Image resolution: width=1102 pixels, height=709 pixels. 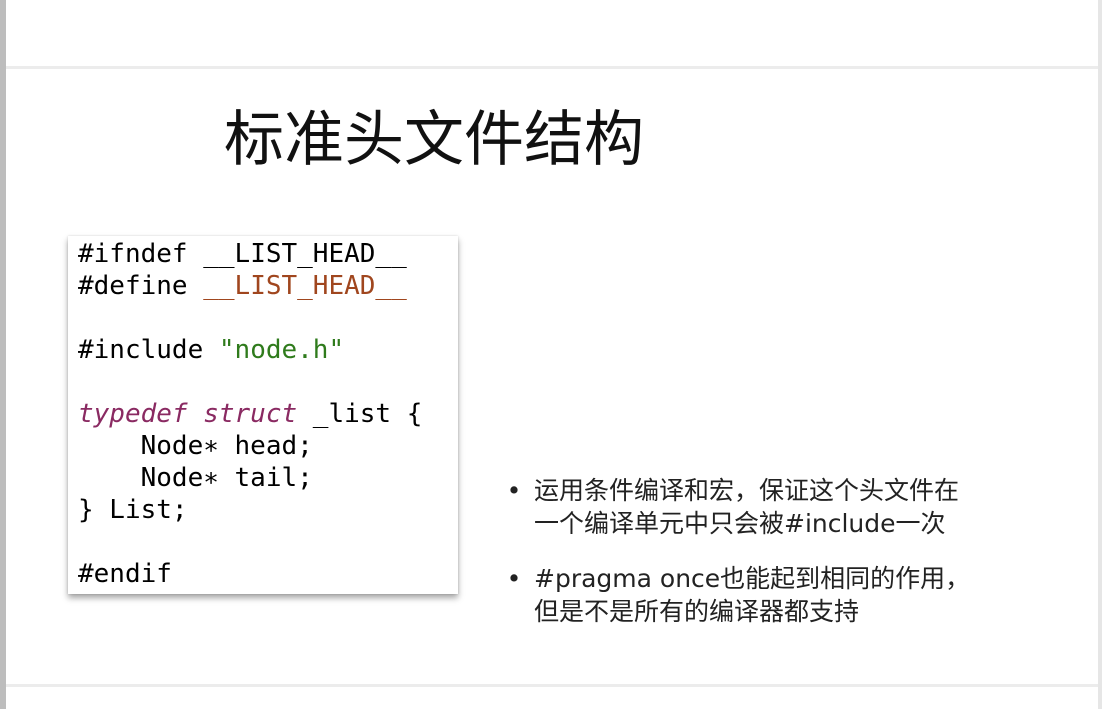 I want to click on code-line-close: } List;, so click(x=133, y=510).